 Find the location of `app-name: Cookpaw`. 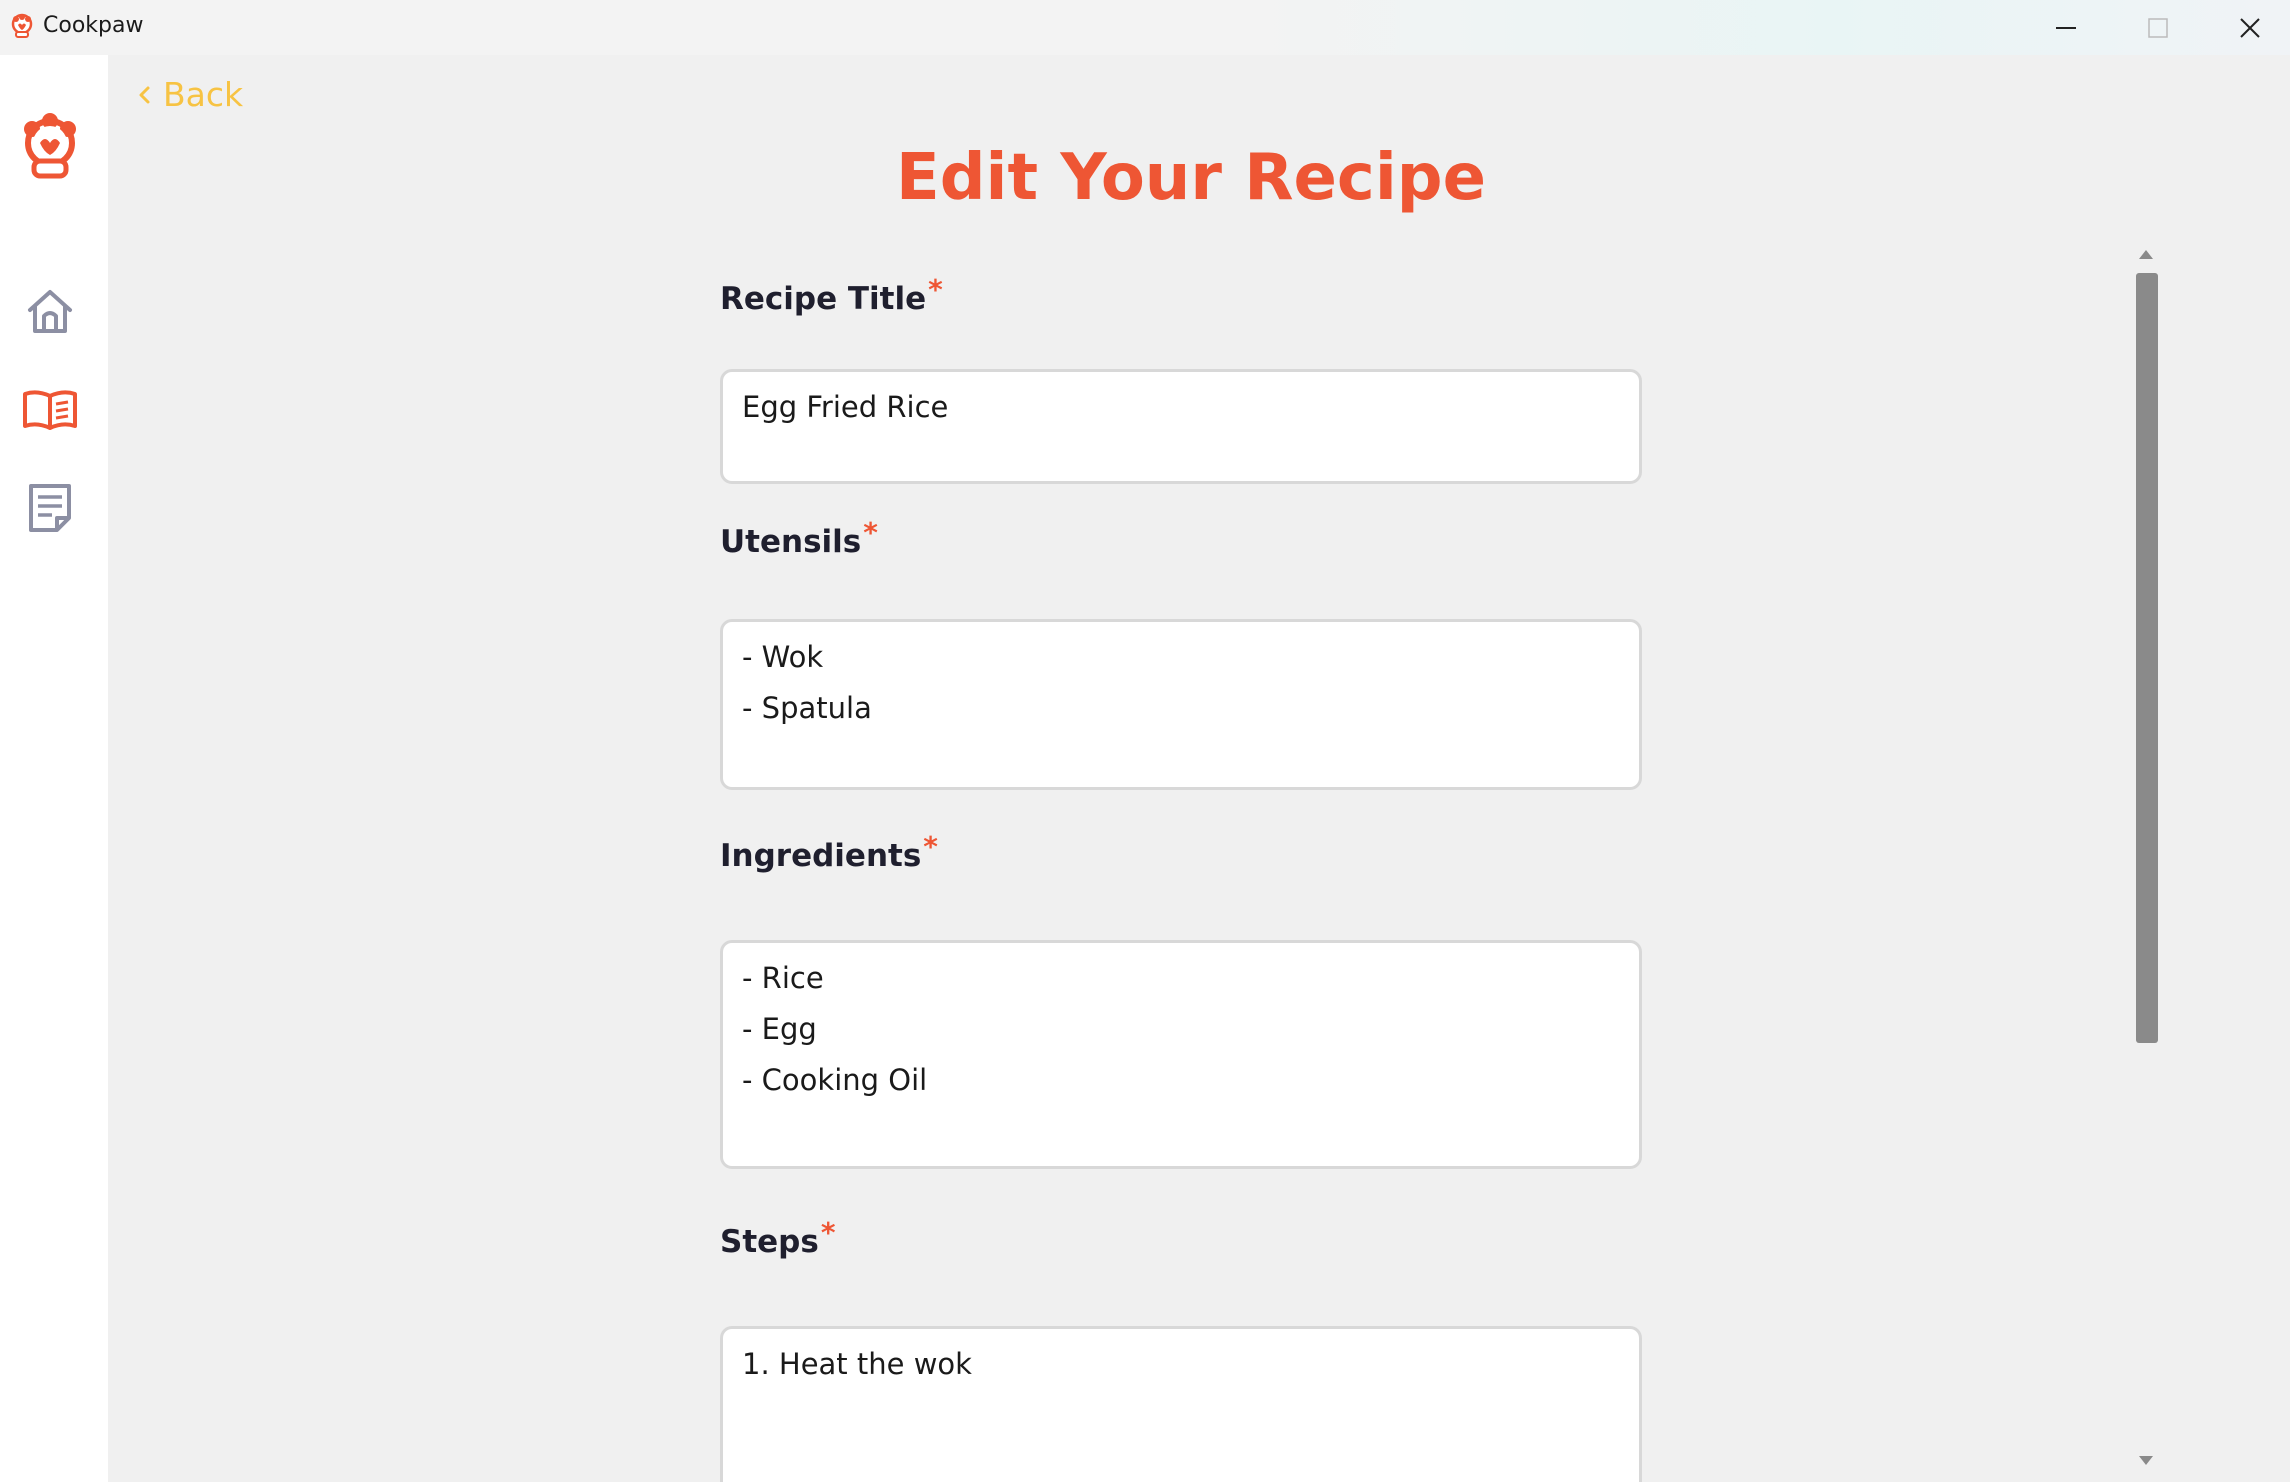

app-name: Cookpaw is located at coordinates (93, 25).